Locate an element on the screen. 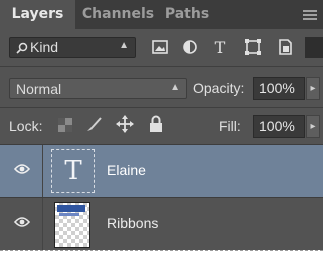 This screenshot has height=259, width=323. fill-input: 100% is located at coordinates (279, 126).